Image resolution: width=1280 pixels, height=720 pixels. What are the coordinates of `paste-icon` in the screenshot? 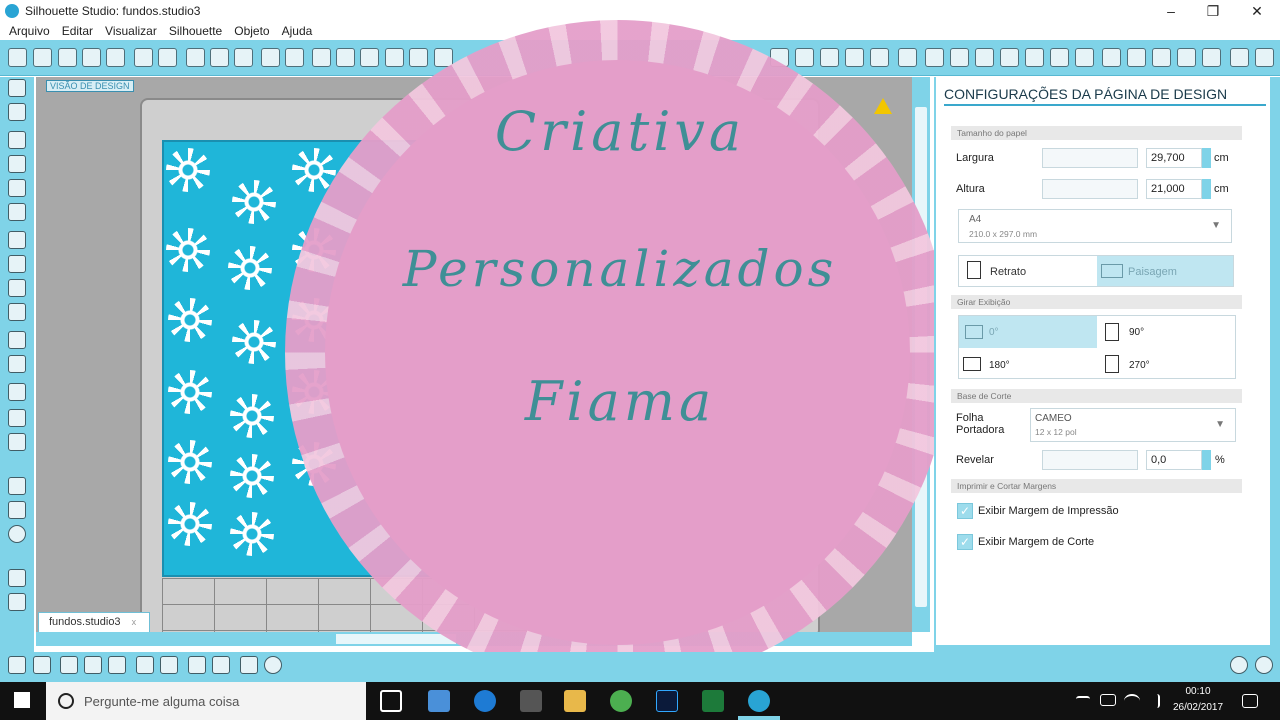 It's located at (219, 57).